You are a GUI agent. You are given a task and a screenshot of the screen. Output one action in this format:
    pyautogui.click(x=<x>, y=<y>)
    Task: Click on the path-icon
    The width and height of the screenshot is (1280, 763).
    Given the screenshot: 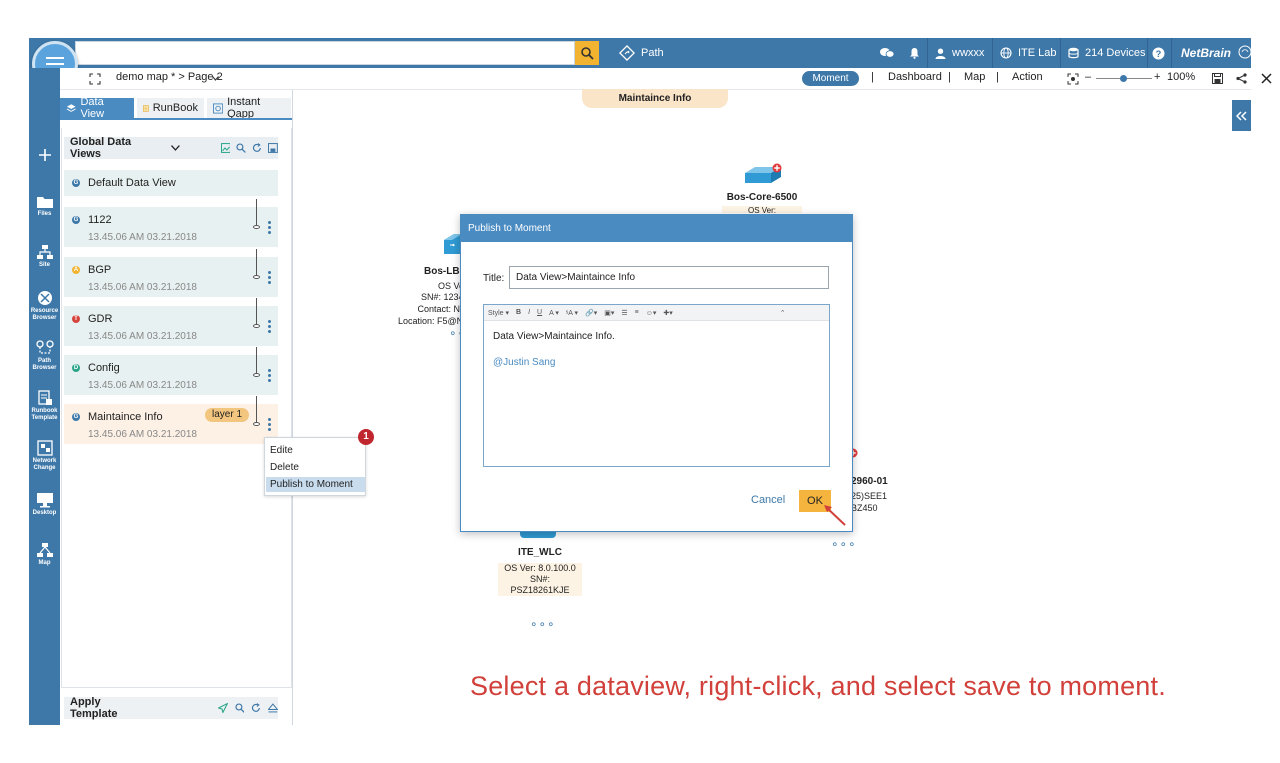 What is the action you would take?
    pyautogui.click(x=627, y=53)
    